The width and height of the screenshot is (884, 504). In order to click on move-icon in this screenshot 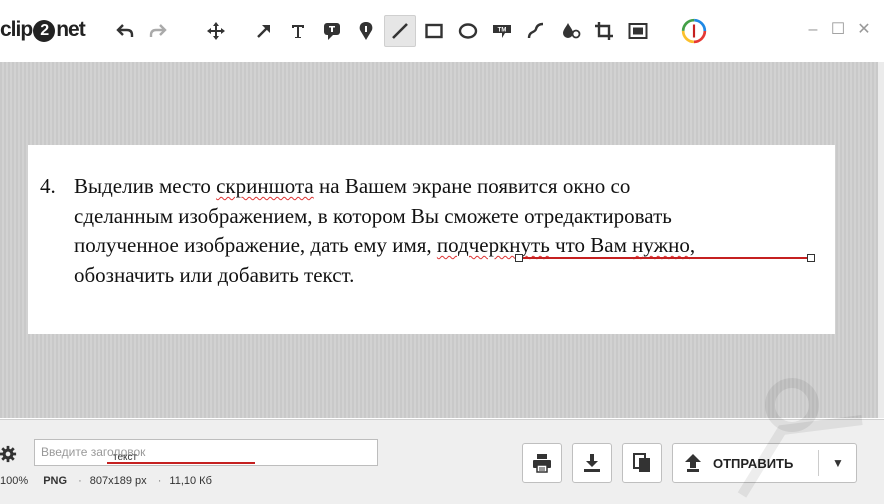, I will do `click(216, 31)`.